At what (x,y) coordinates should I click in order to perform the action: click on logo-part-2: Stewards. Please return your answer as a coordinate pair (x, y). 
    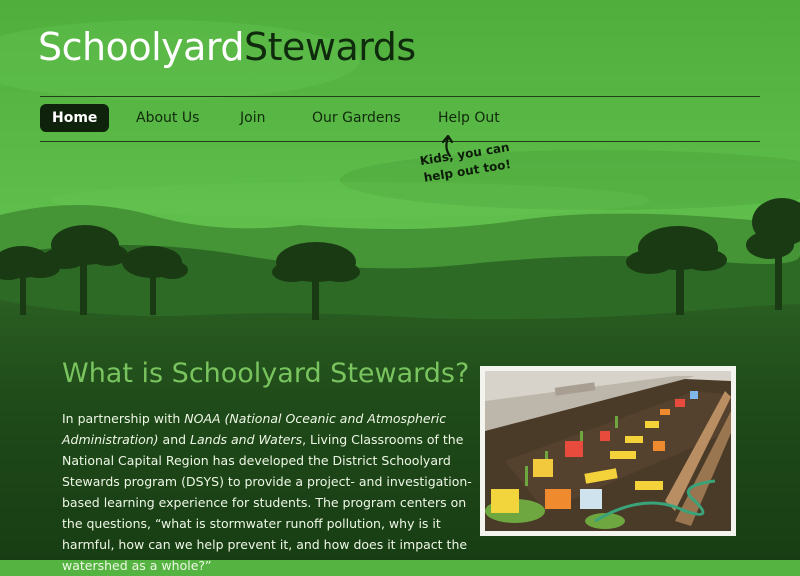
    Looking at the image, I should click on (330, 47).